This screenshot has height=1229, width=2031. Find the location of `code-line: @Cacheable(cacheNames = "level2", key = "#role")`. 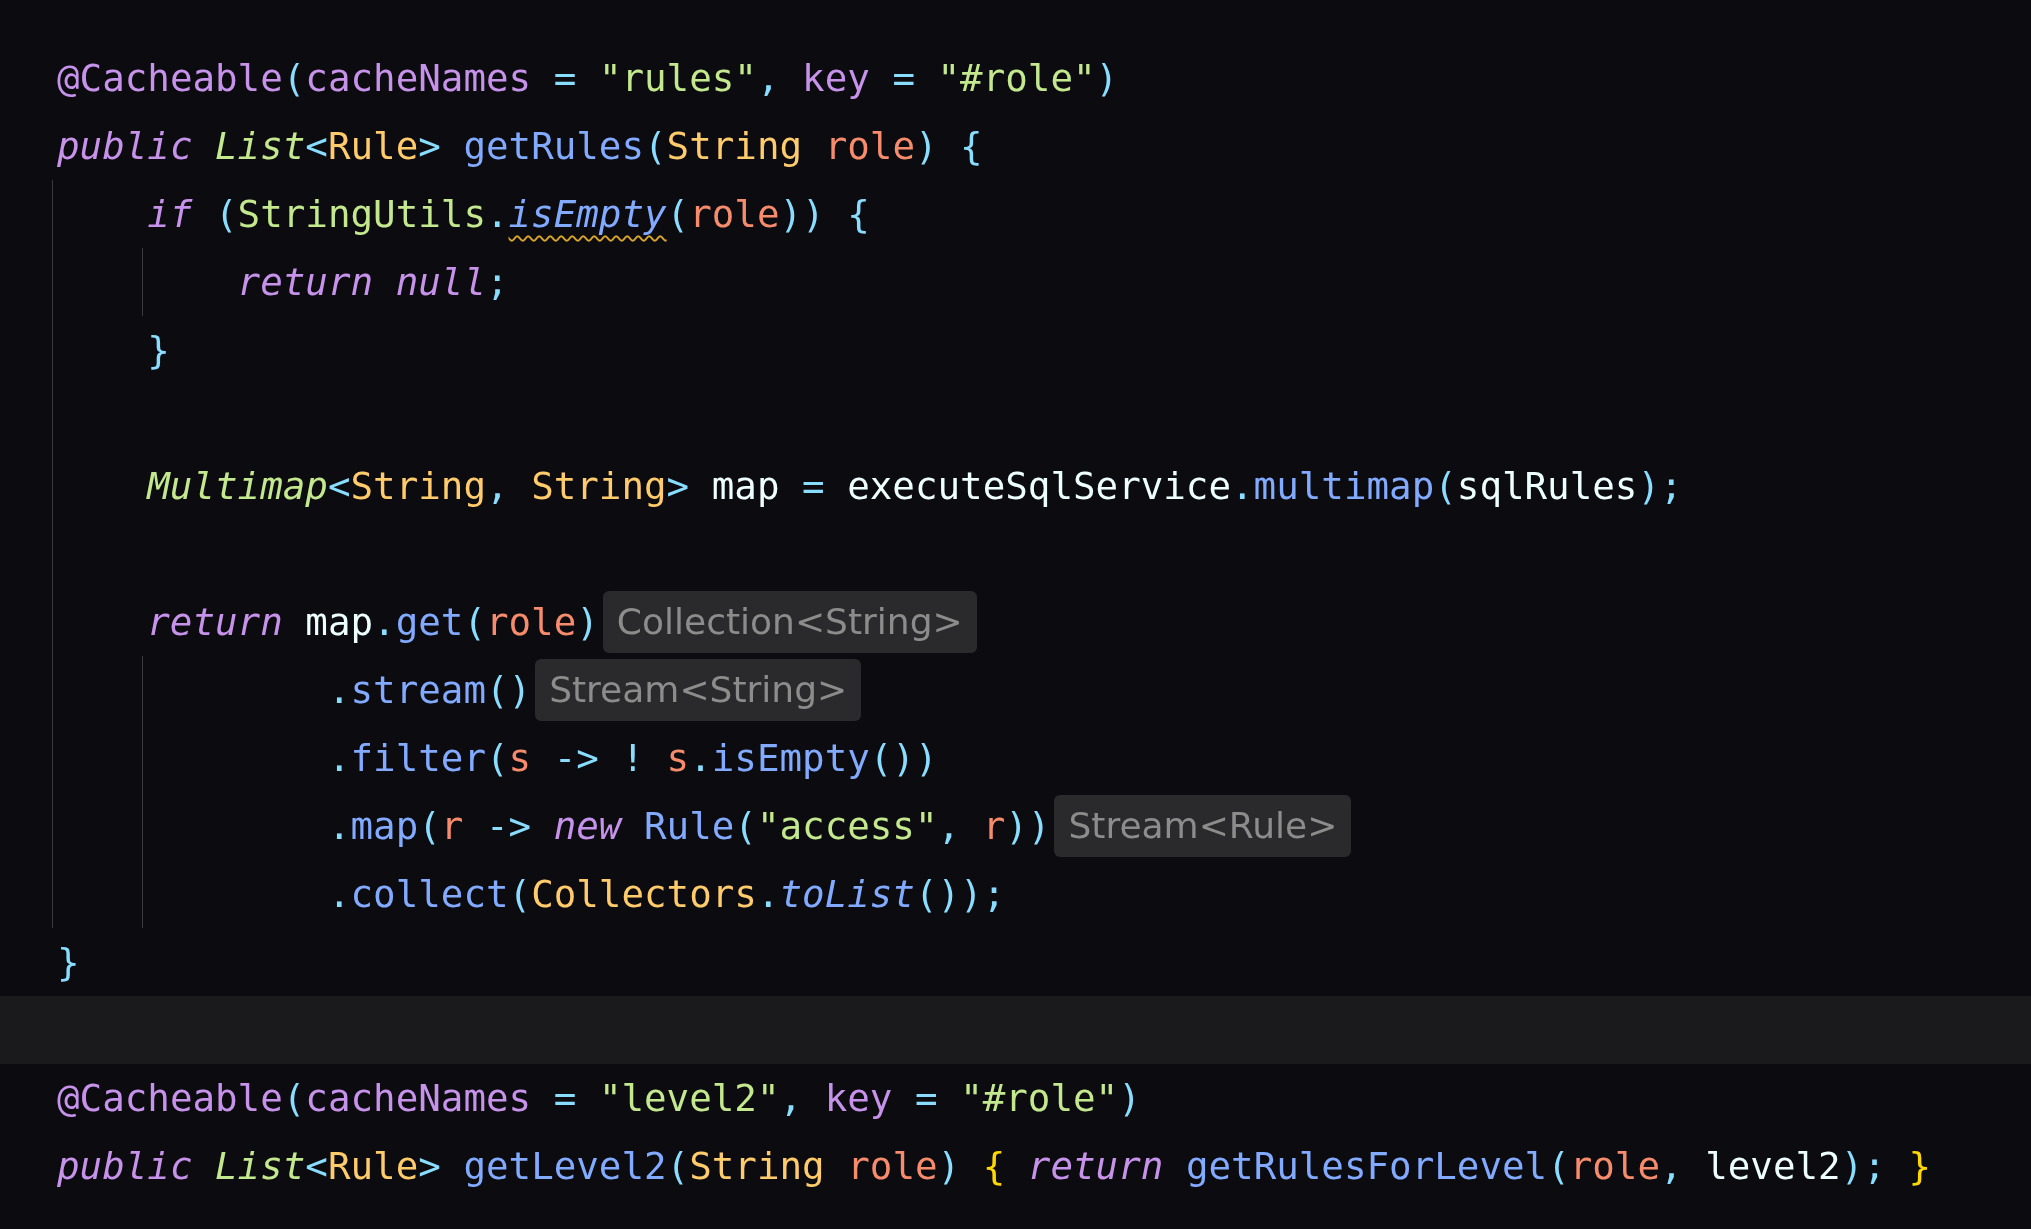

code-line: @Cacheable(cacheNames = "level2", key = "#role") is located at coordinates (599, 1098).